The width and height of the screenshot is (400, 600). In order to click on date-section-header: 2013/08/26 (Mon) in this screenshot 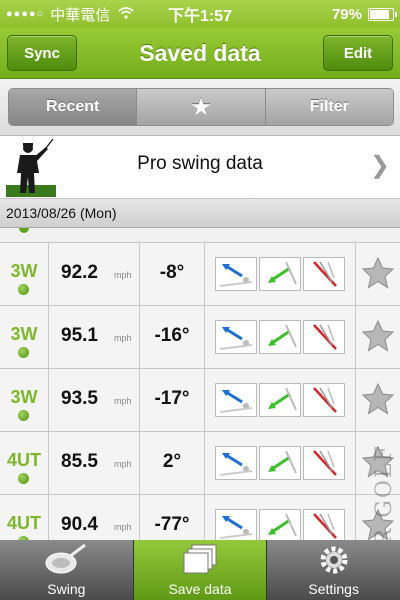, I will do `click(200, 213)`.